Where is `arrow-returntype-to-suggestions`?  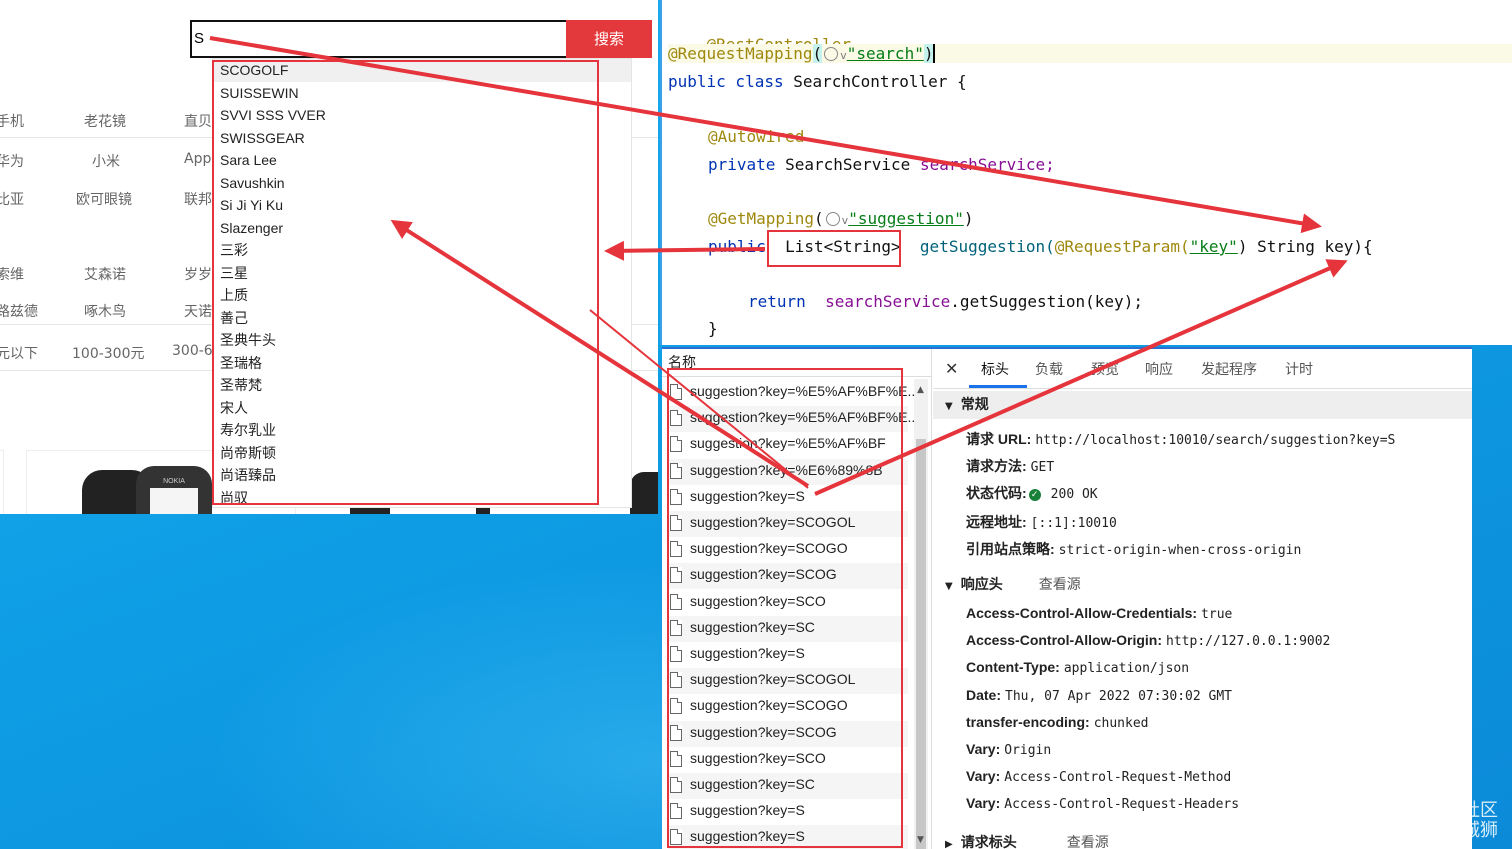
arrow-returntype-to-suggestions is located at coordinates (685, 250).